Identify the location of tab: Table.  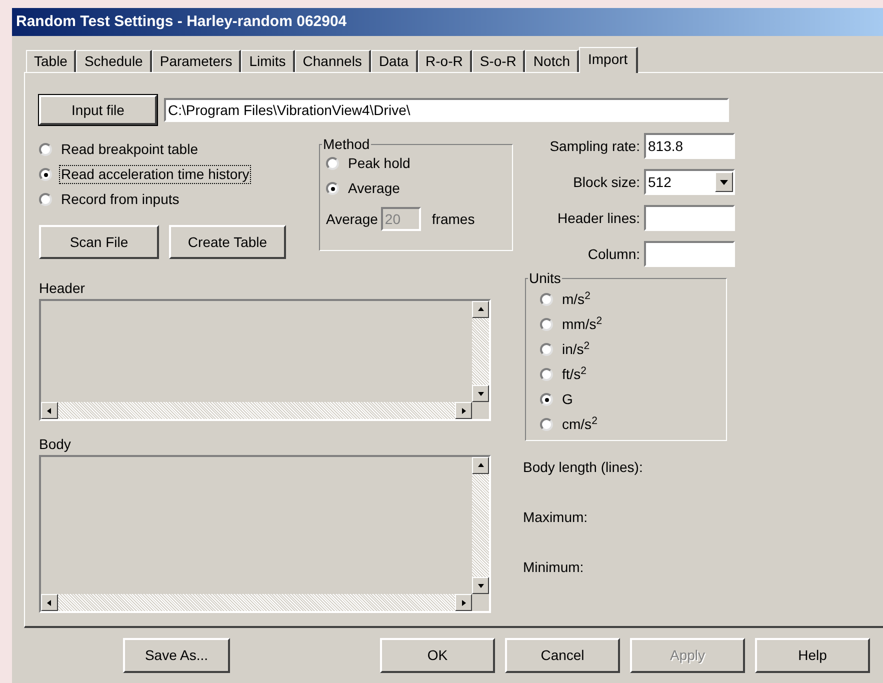
(51, 61).